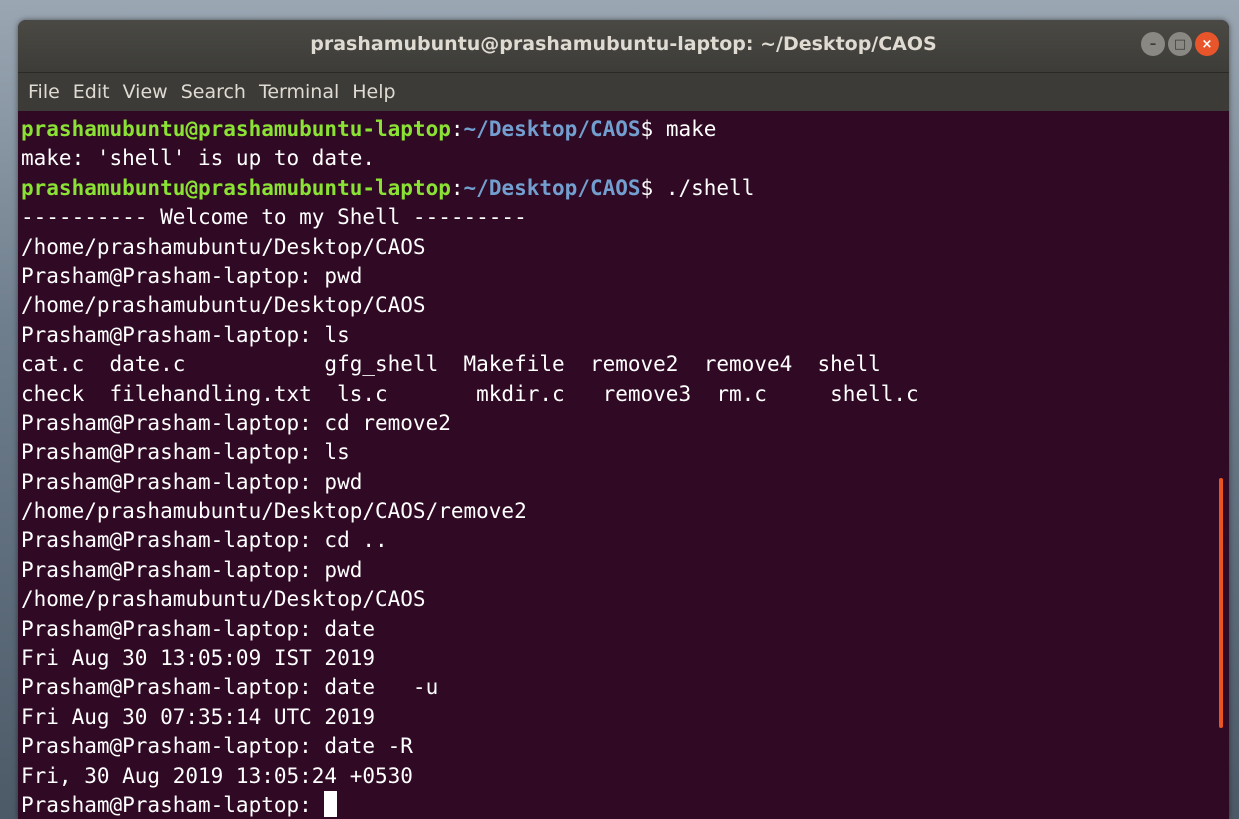 The height and width of the screenshot is (819, 1239). What do you see at coordinates (625, 629) in the screenshot?
I see `terminal-line: Prasham@Prasham-laptop: date` at bounding box center [625, 629].